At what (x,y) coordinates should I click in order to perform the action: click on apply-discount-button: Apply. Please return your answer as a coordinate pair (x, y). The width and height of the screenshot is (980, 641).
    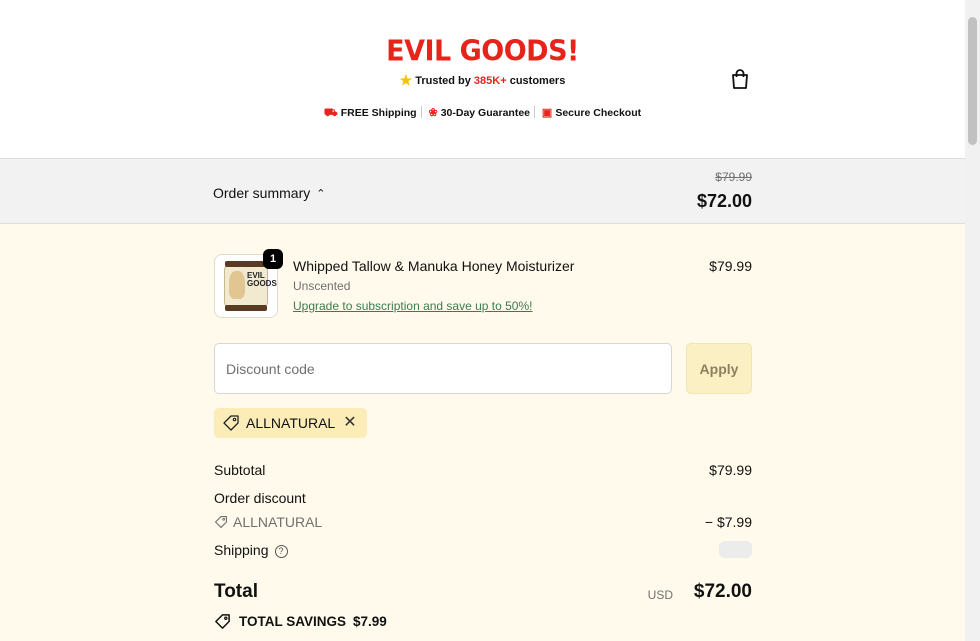
    Looking at the image, I should click on (719, 368).